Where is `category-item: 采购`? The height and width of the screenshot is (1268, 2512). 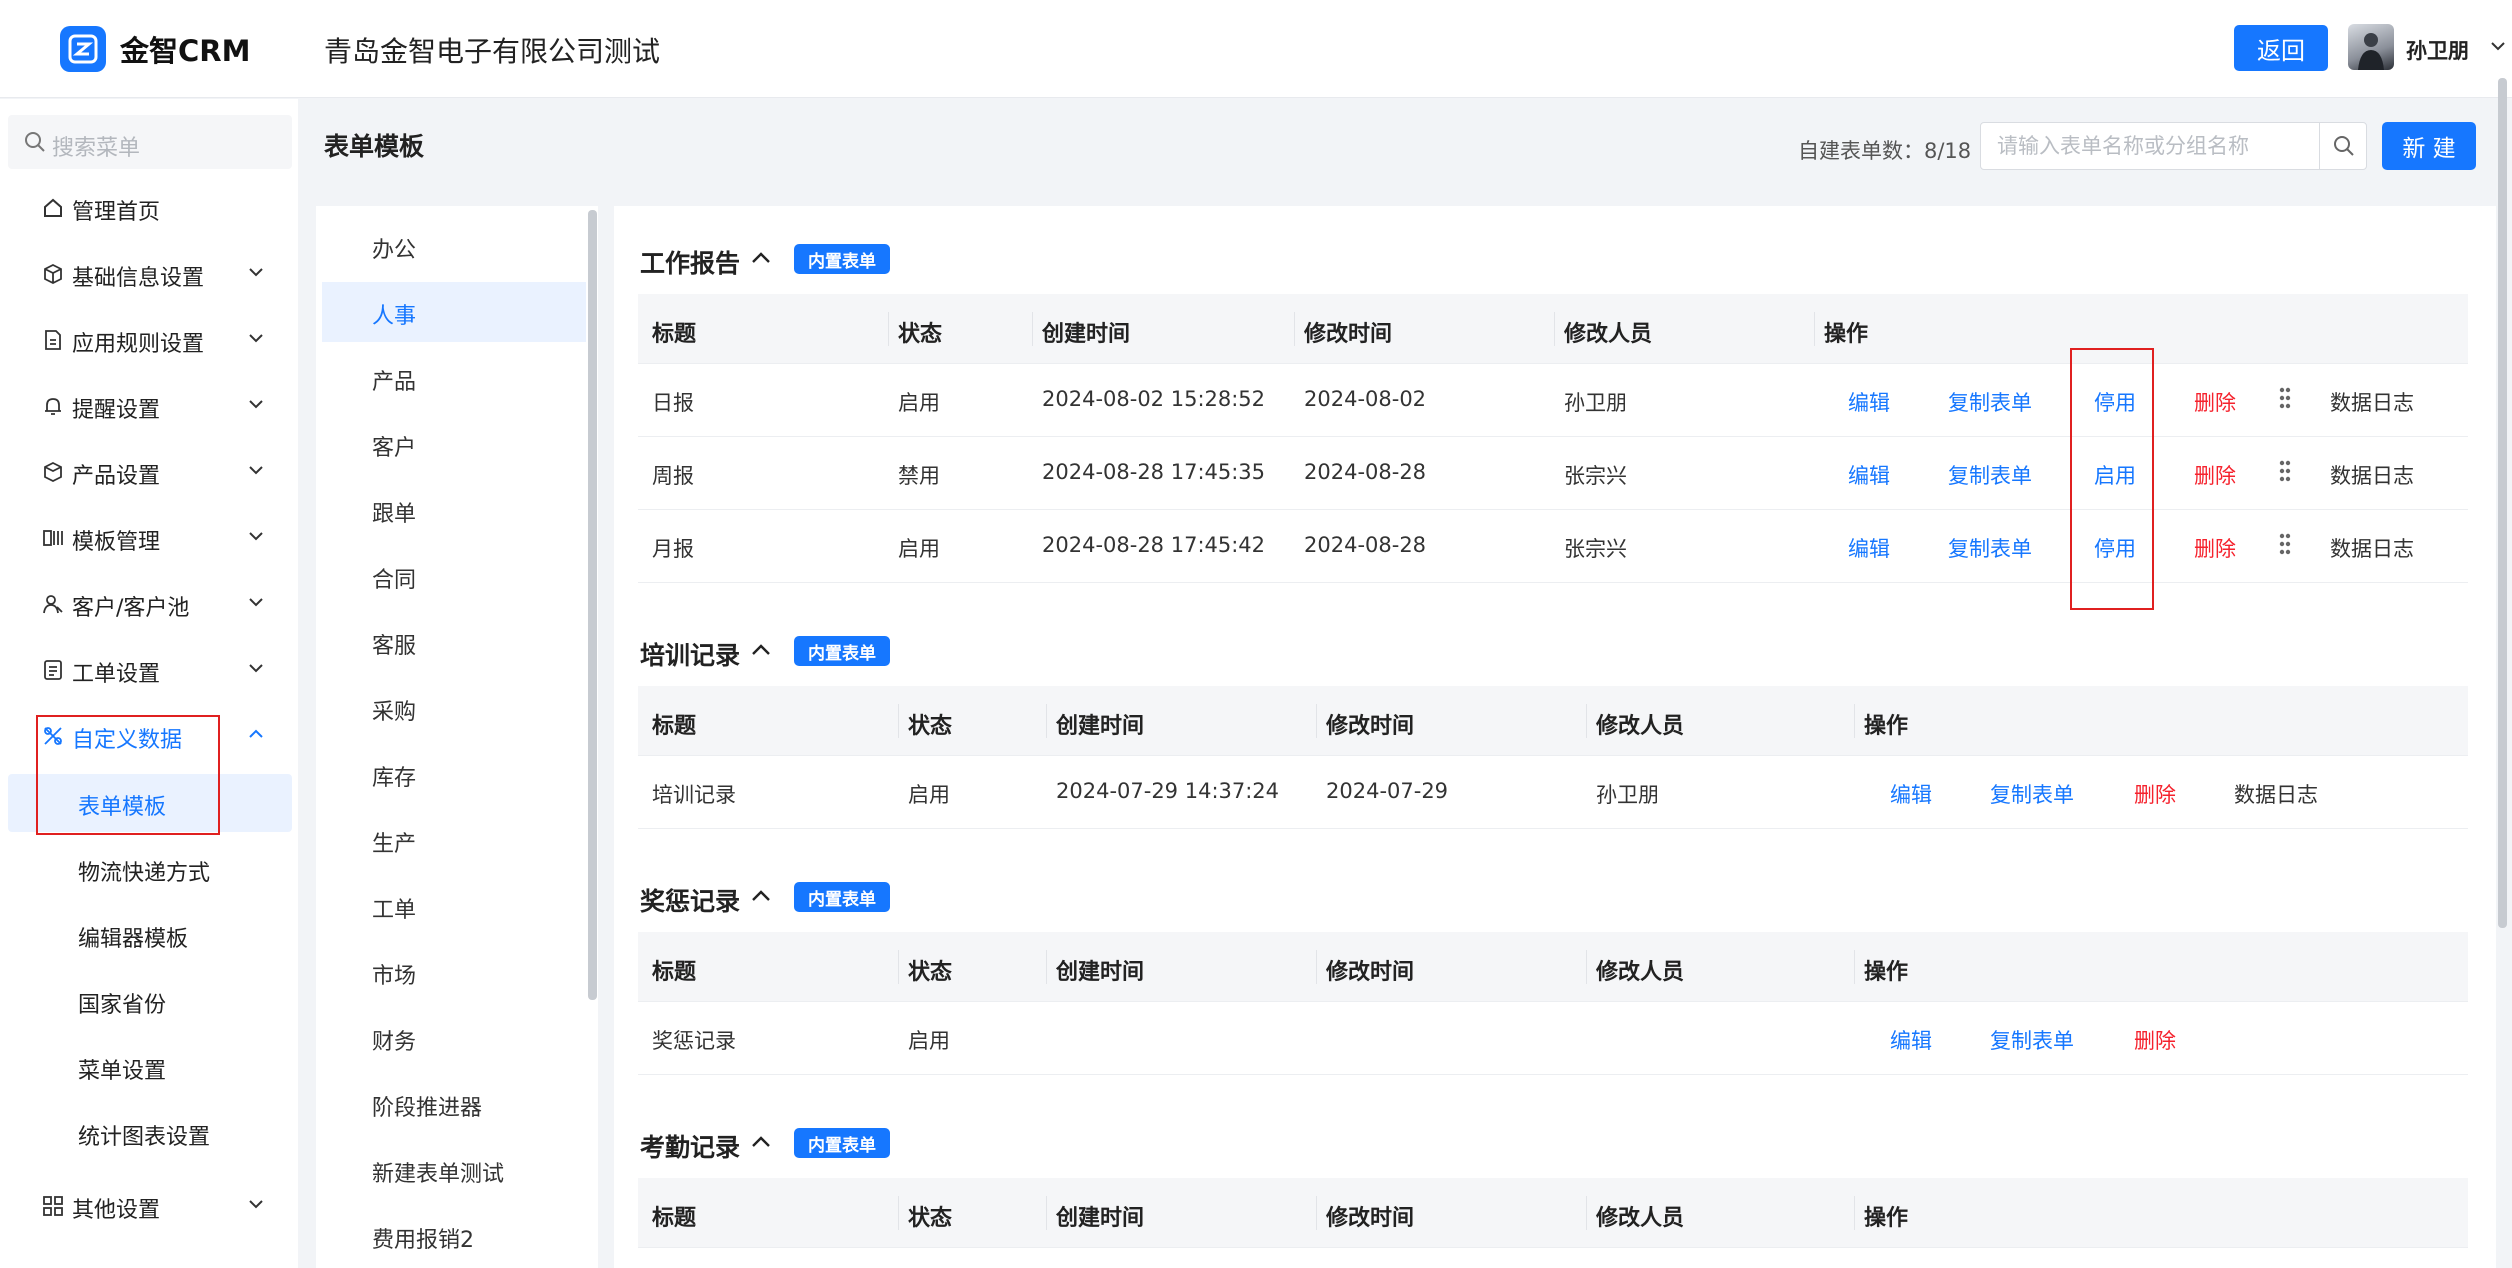
category-item: 采购 is located at coordinates (454, 708).